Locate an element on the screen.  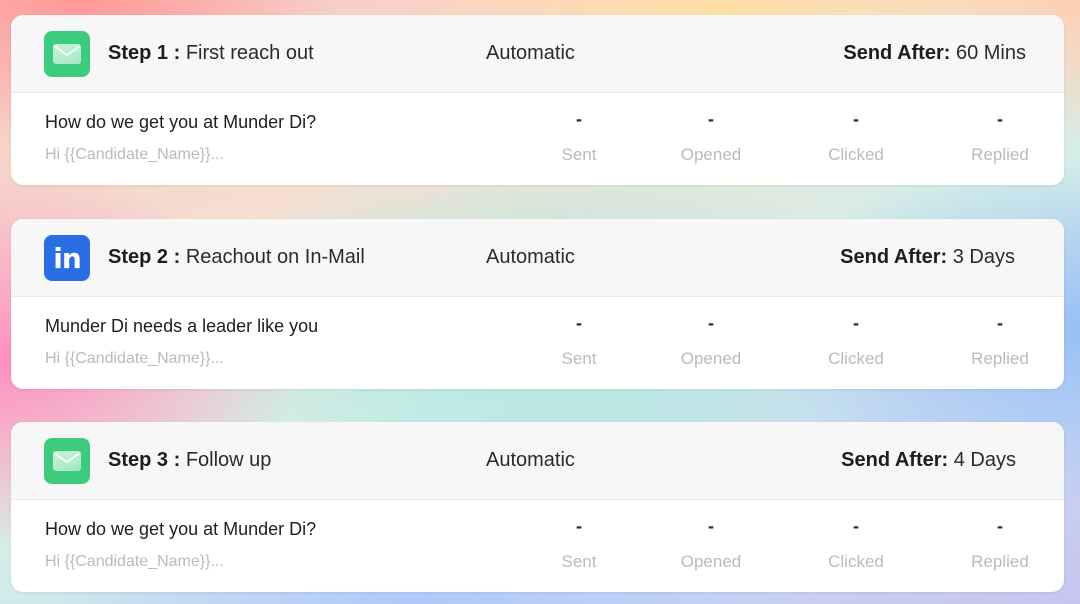
send-after-value: 3 Days is located at coordinates (983, 257).